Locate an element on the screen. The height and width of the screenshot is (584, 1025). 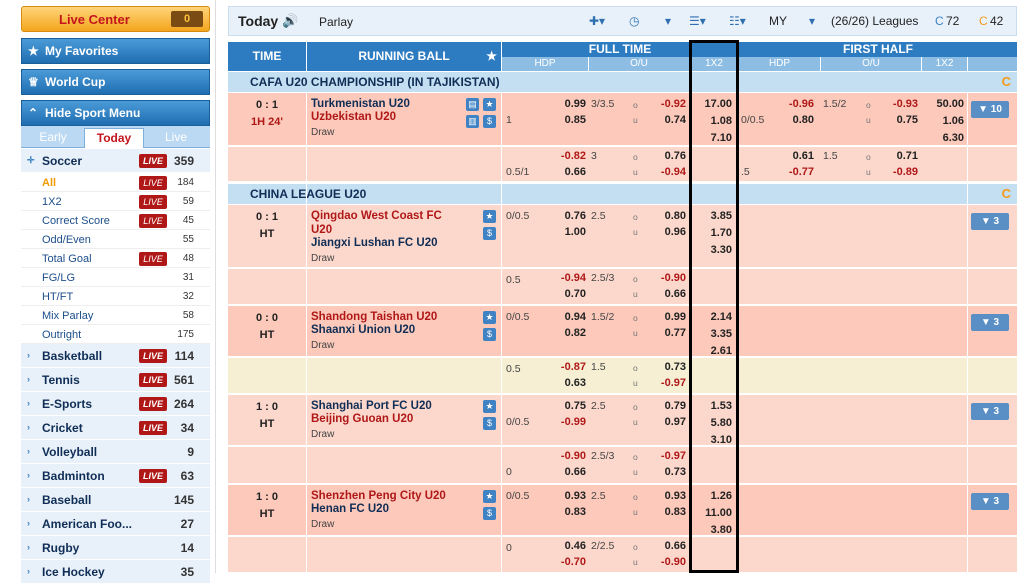
fh-hdp-odds-home: -0.96 is located at coordinates (795, 104).